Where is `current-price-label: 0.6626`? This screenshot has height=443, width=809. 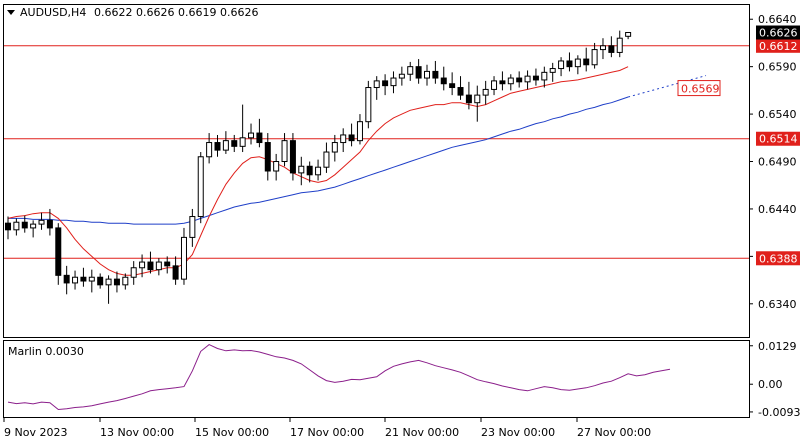 current-price-label: 0.6626 is located at coordinates (778, 33).